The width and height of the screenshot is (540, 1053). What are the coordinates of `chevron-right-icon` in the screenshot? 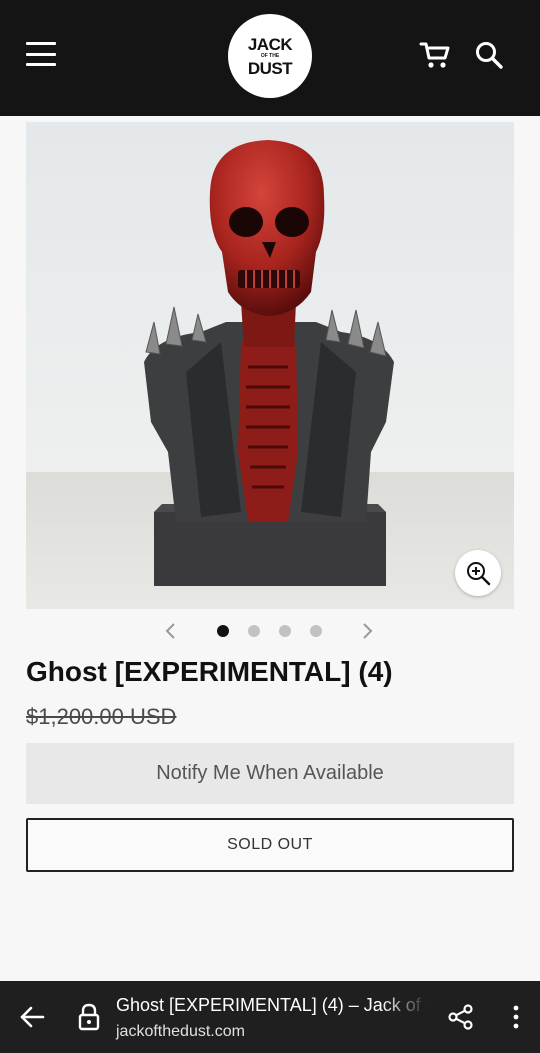 It's located at (367, 631).